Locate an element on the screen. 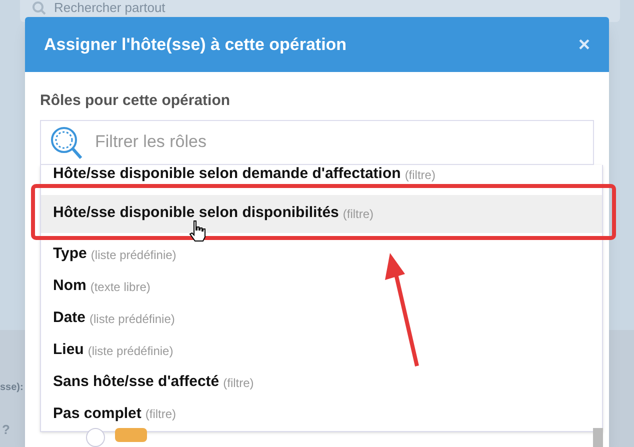 This screenshot has height=447, width=634. option-item: Nom (texte libre) is located at coordinates (321, 286).